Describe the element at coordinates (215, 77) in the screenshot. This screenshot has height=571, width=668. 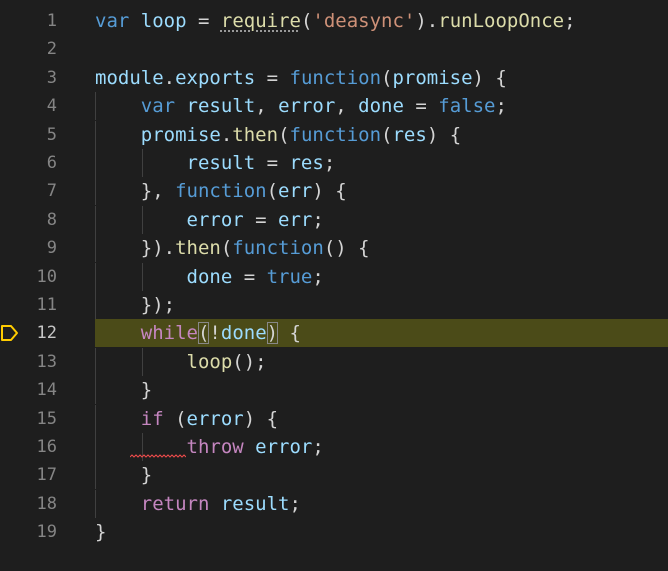
I see `identifier-token: exports` at that location.